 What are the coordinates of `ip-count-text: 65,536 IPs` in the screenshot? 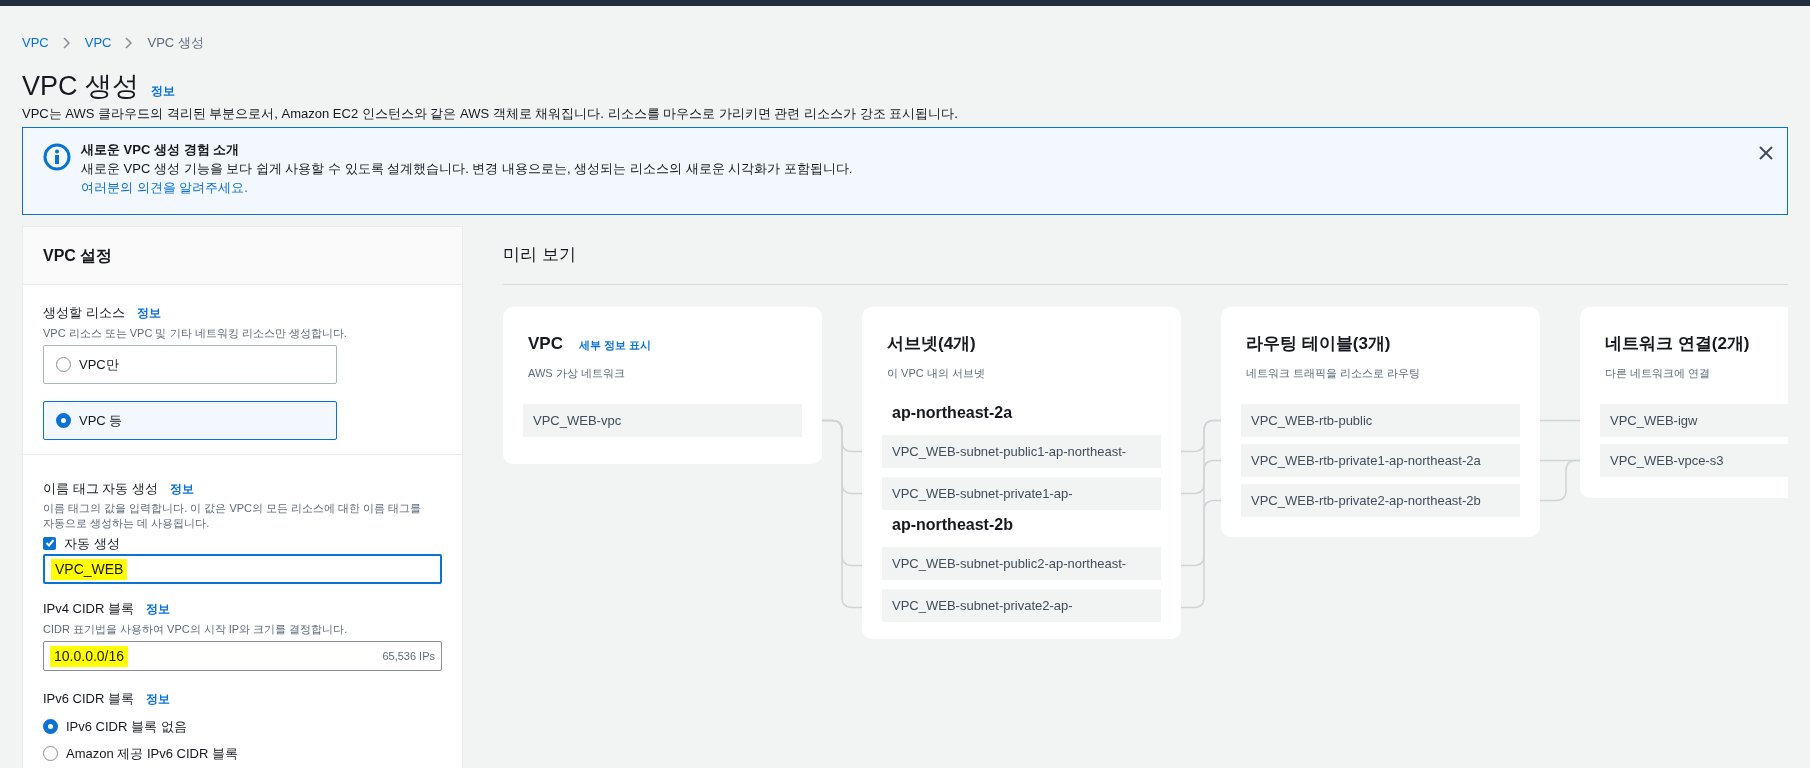 It's located at (408, 656).